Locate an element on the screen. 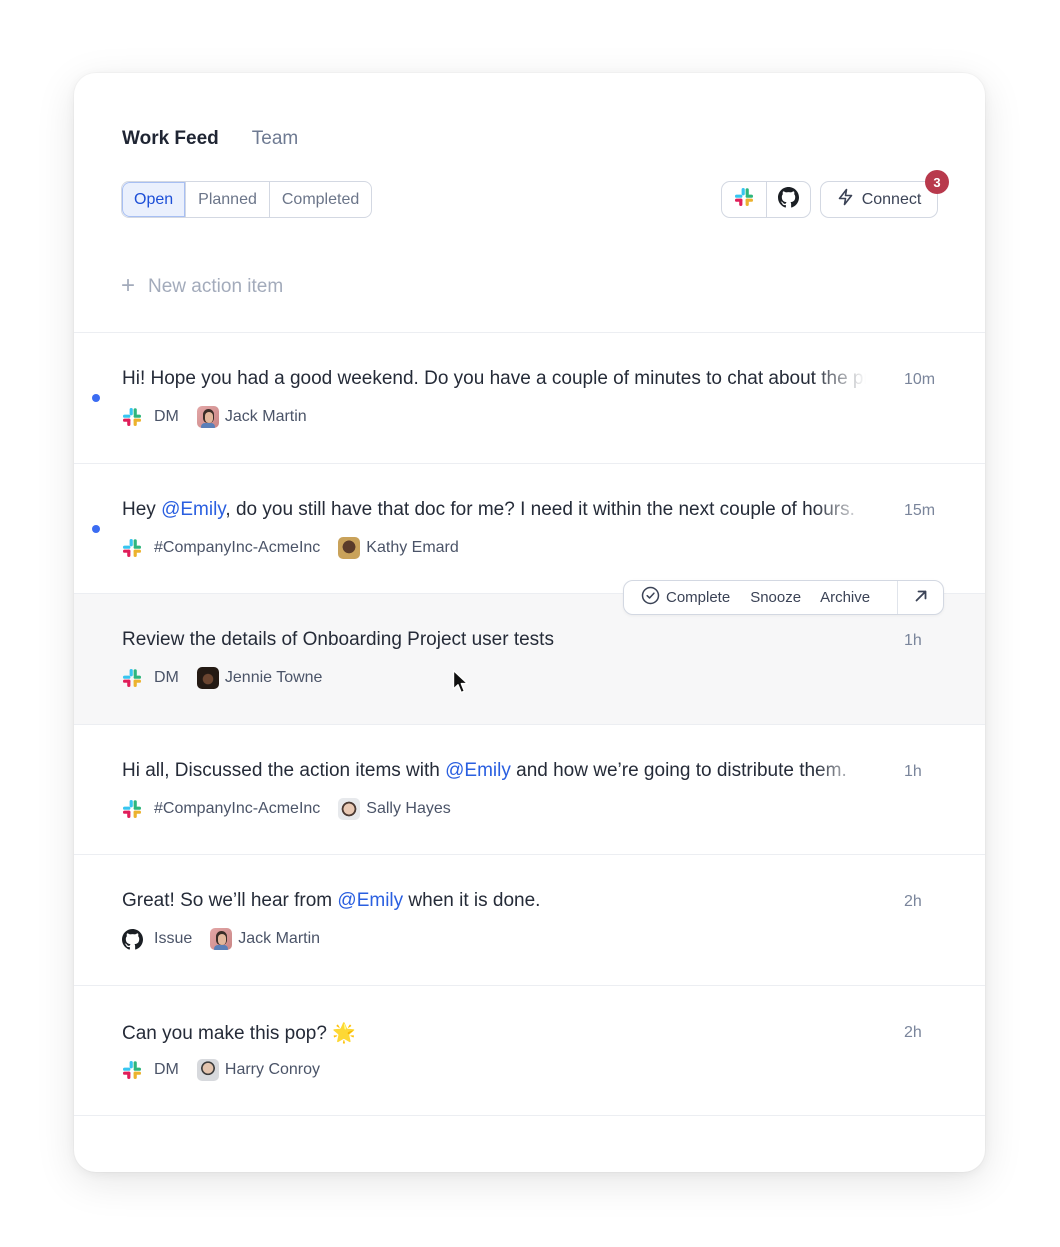 Image resolution: width=1060 pixels, height=1247 pixels. integrations-group is located at coordinates (766, 199).